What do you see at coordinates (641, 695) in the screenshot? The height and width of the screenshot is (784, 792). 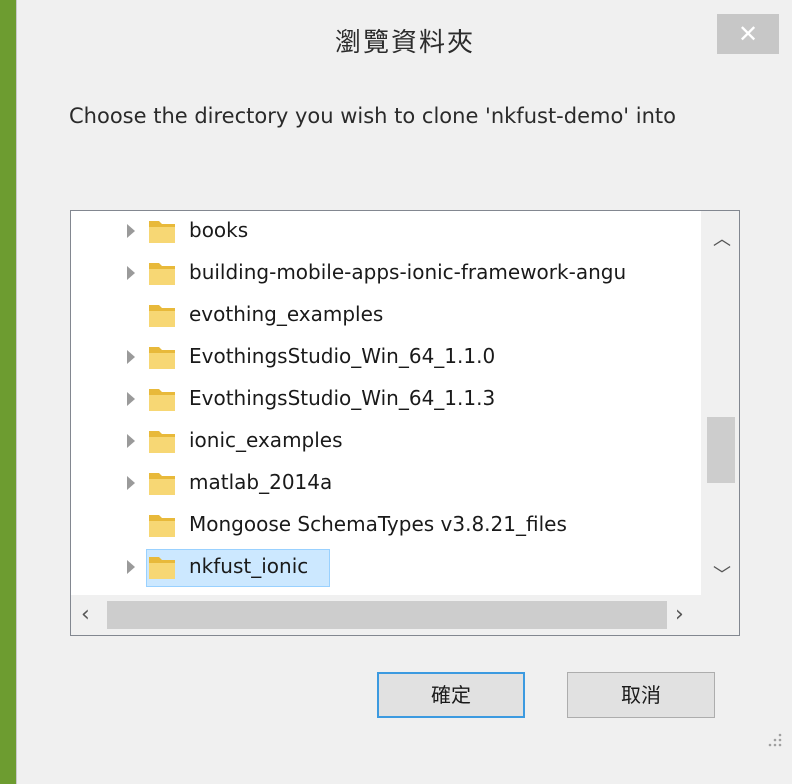 I see `cancel-button: 取消` at bounding box center [641, 695].